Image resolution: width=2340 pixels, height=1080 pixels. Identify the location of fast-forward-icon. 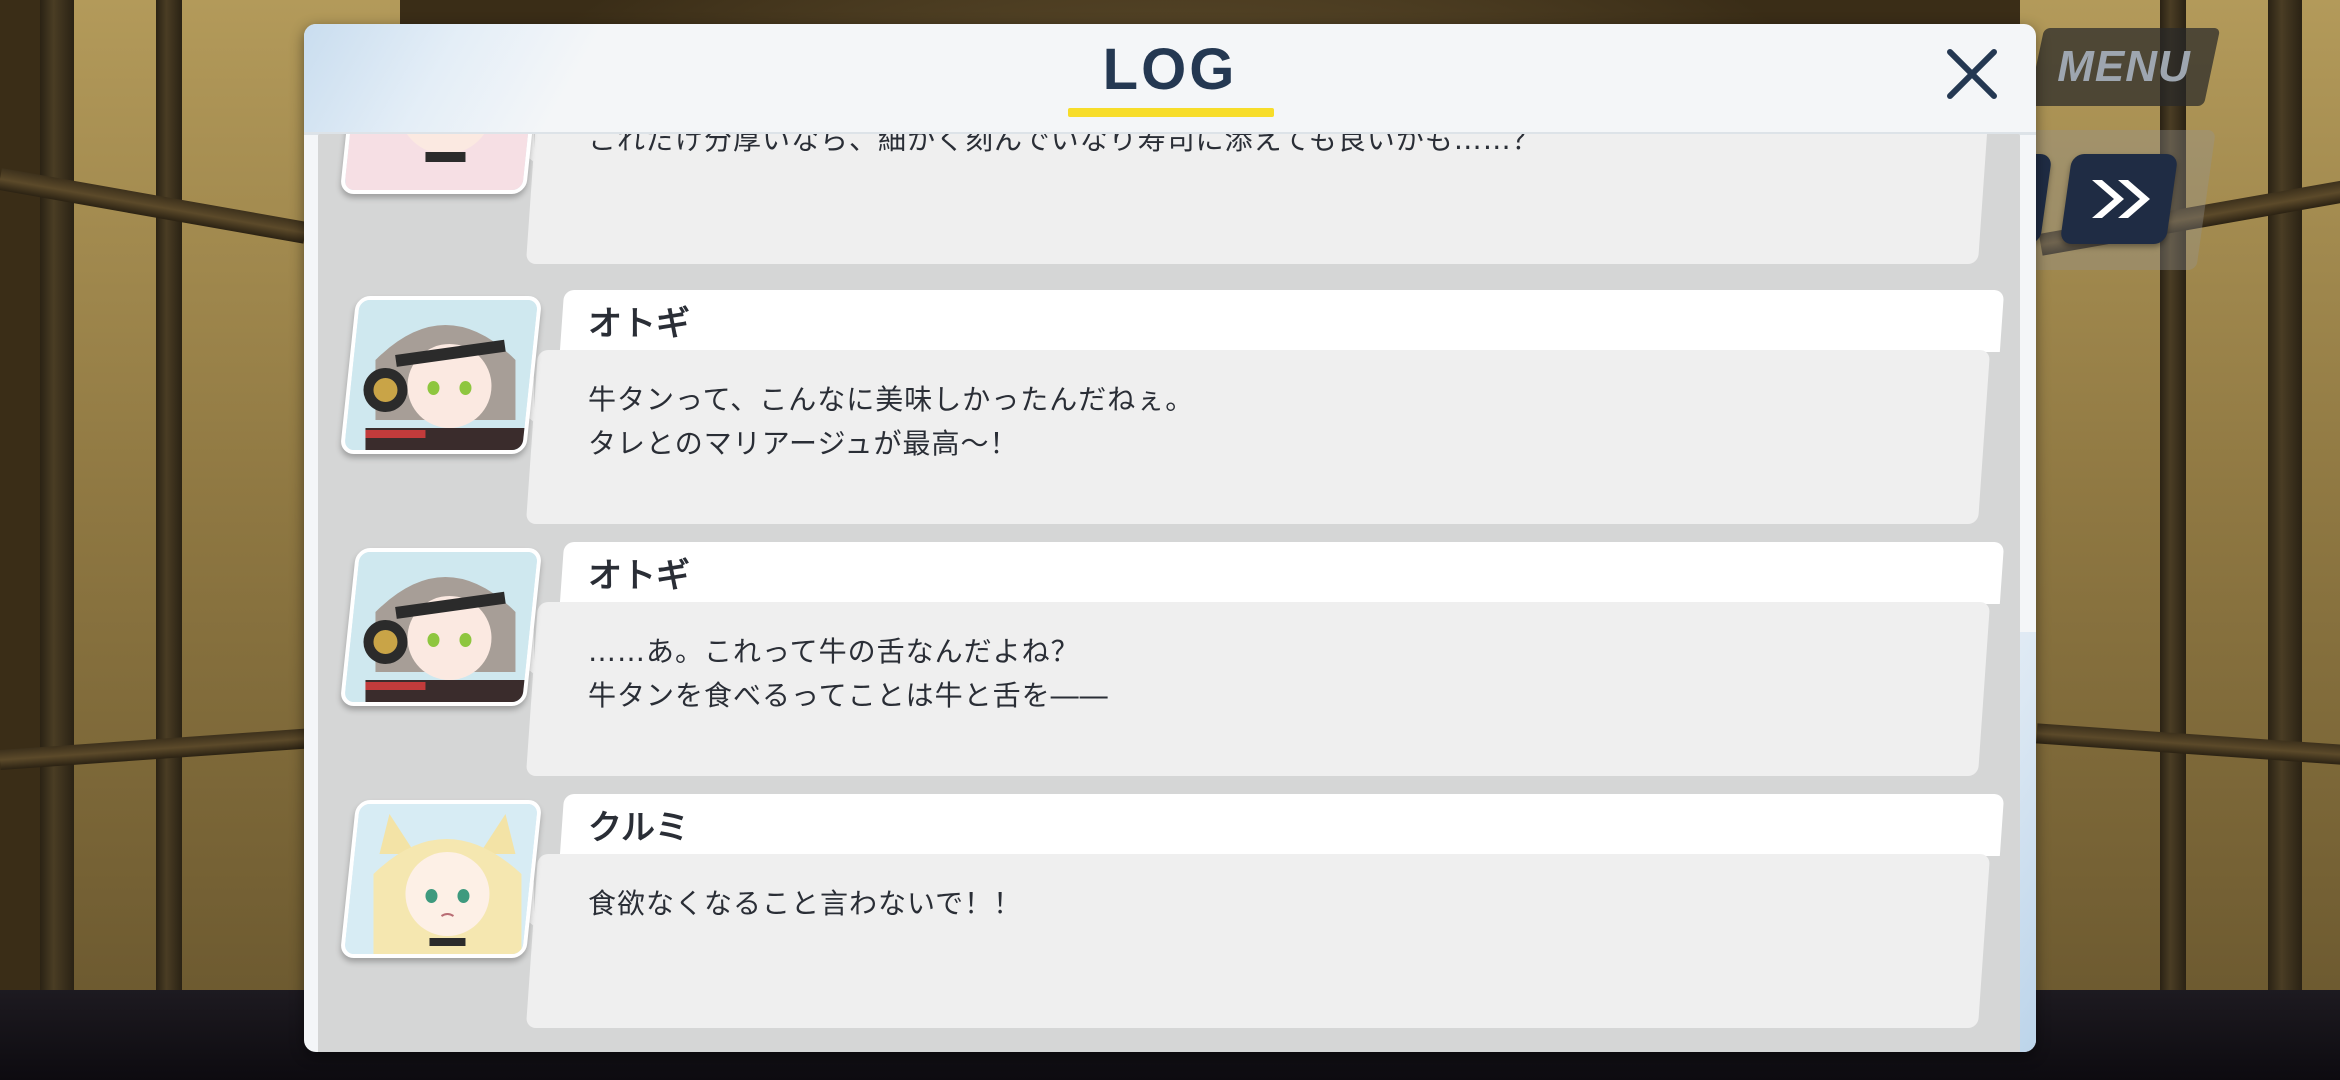
(2121, 199).